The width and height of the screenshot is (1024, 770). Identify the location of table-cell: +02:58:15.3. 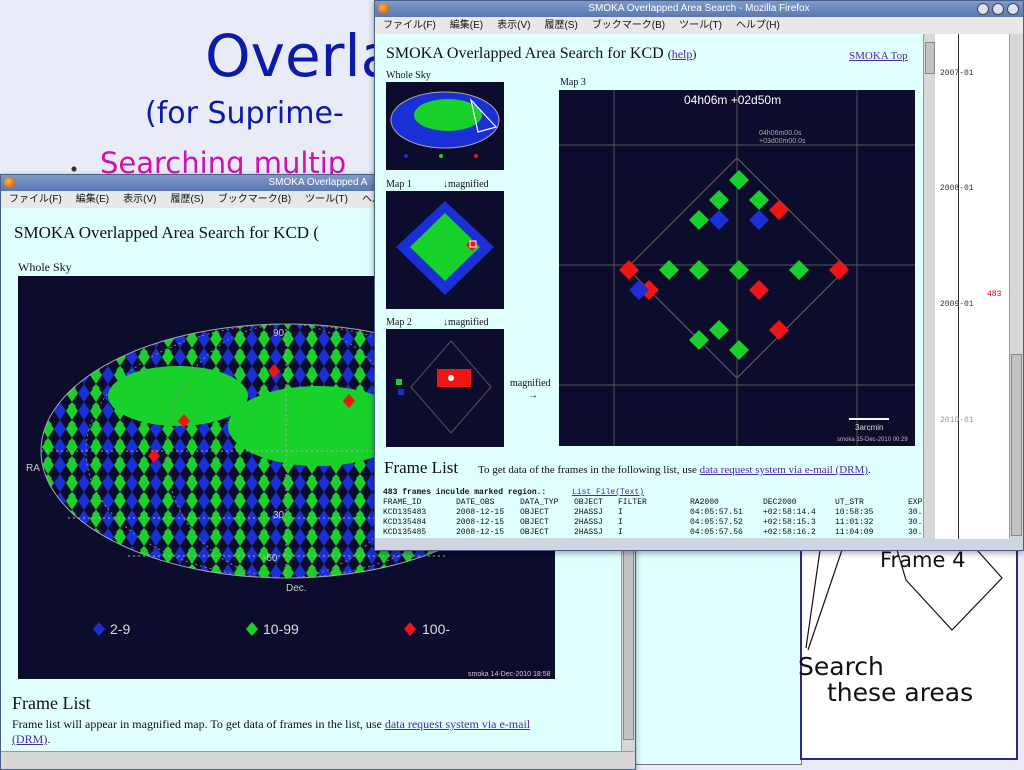
(789, 522).